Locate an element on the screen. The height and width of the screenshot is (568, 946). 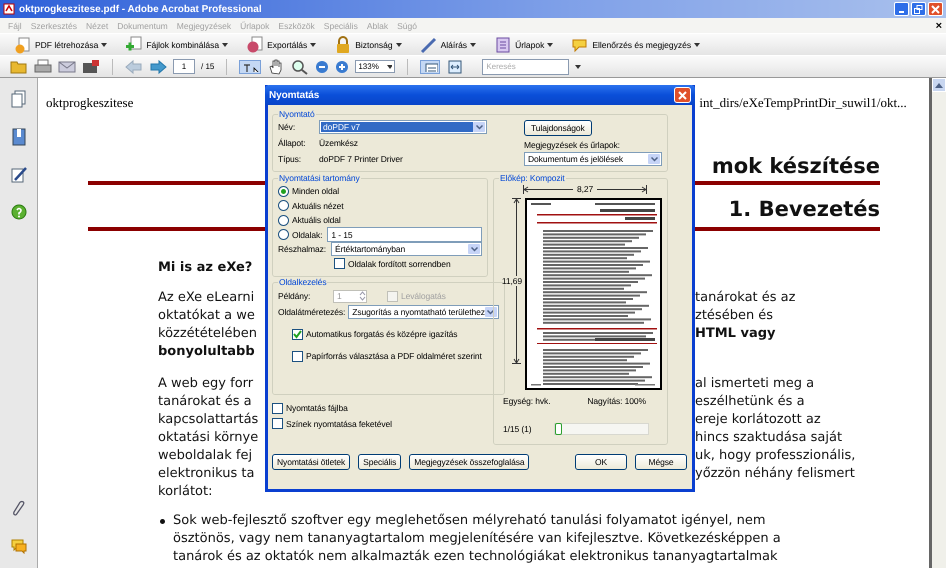
zoom-out-icon is located at coordinates (322, 67).